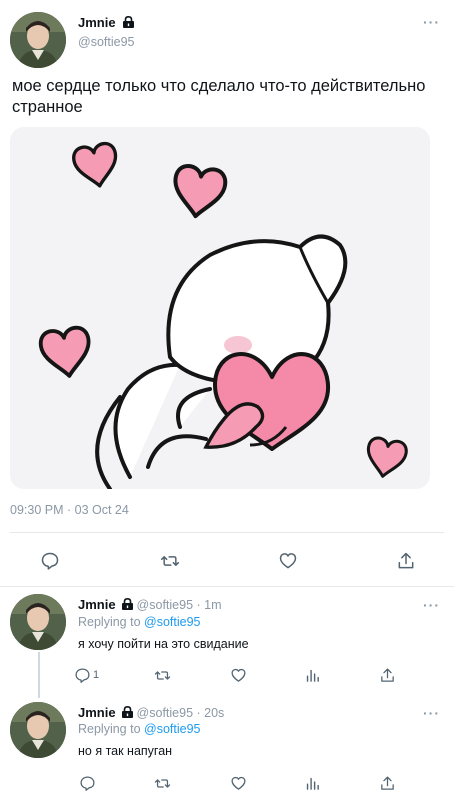 The width and height of the screenshot is (454, 800). What do you see at coordinates (125, 751) in the screenshot?
I see `reply-text: но я так напуган` at bounding box center [125, 751].